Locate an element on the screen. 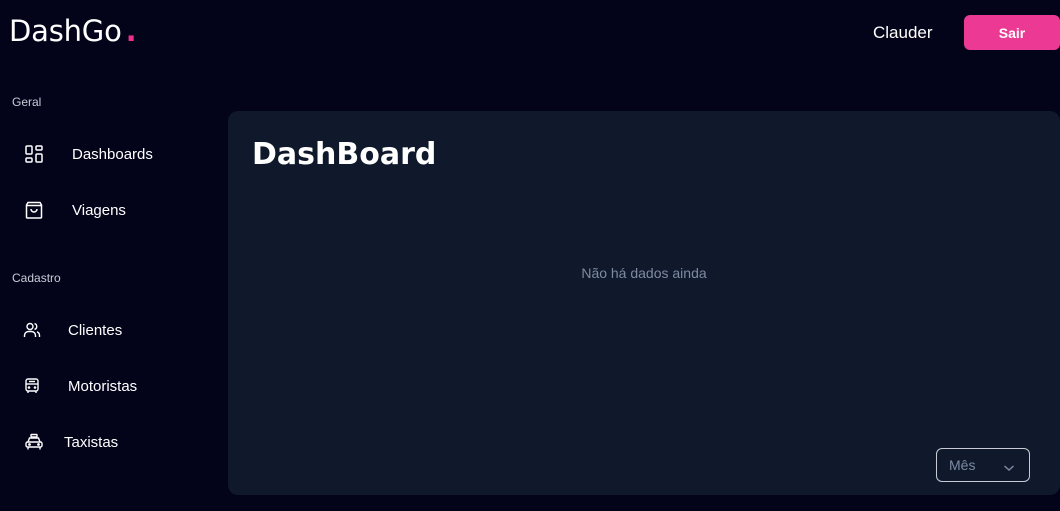 The image size is (1060, 511). app-logo: DashGo. is located at coordinates (73, 31).